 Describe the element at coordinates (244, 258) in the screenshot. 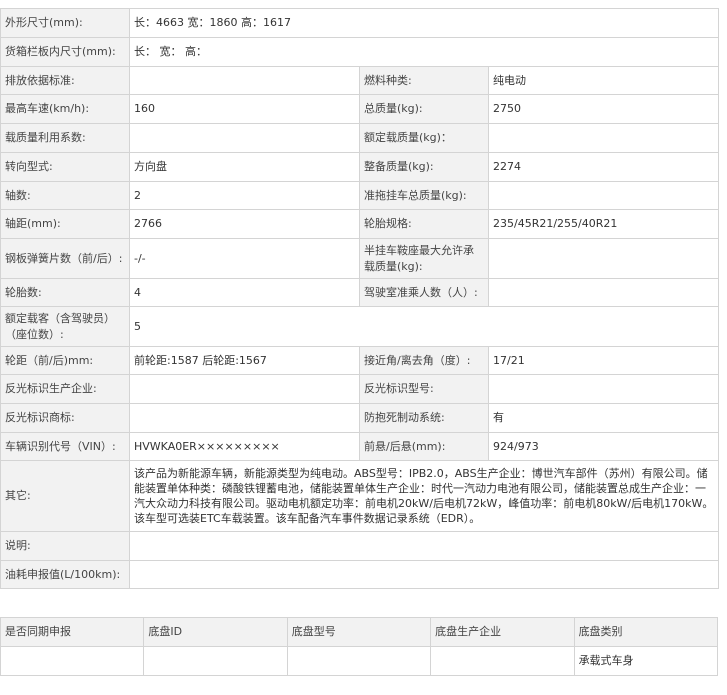

I see `leaf-springs-value: -/-` at that location.